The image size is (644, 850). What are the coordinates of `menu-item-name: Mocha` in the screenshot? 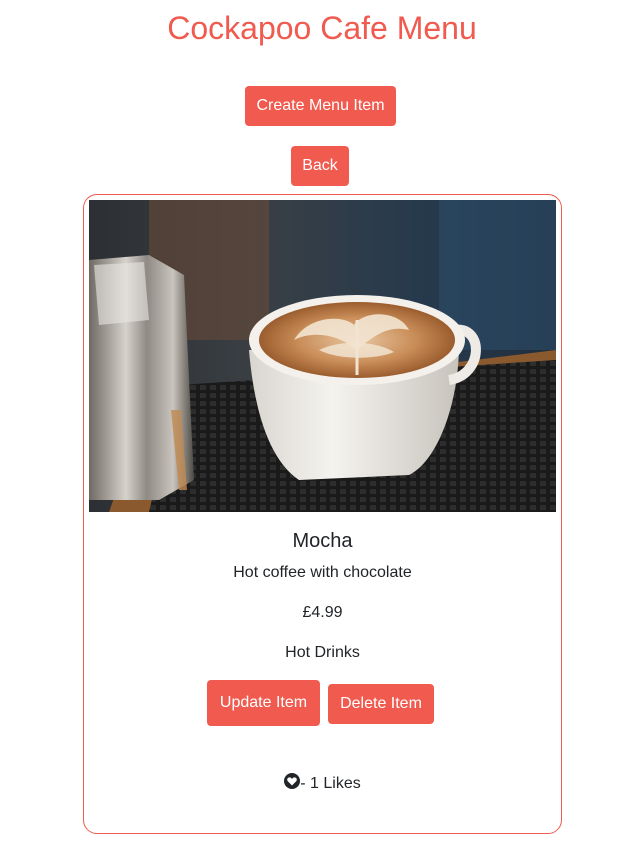 It's located at (322, 541).